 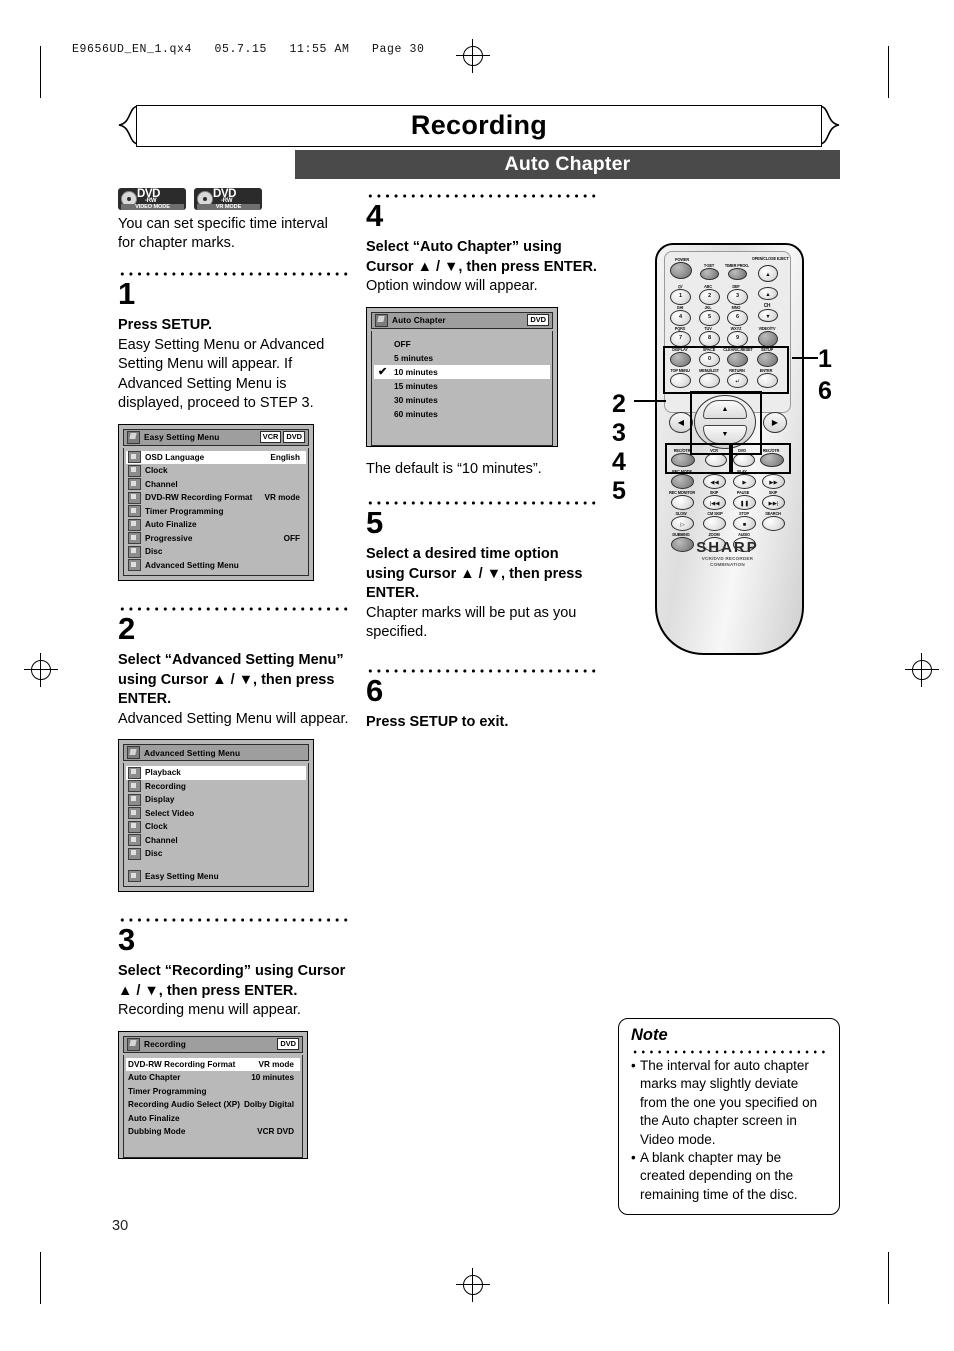 What do you see at coordinates (619, 491) in the screenshot?
I see `callout-5: 5` at bounding box center [619, 491].